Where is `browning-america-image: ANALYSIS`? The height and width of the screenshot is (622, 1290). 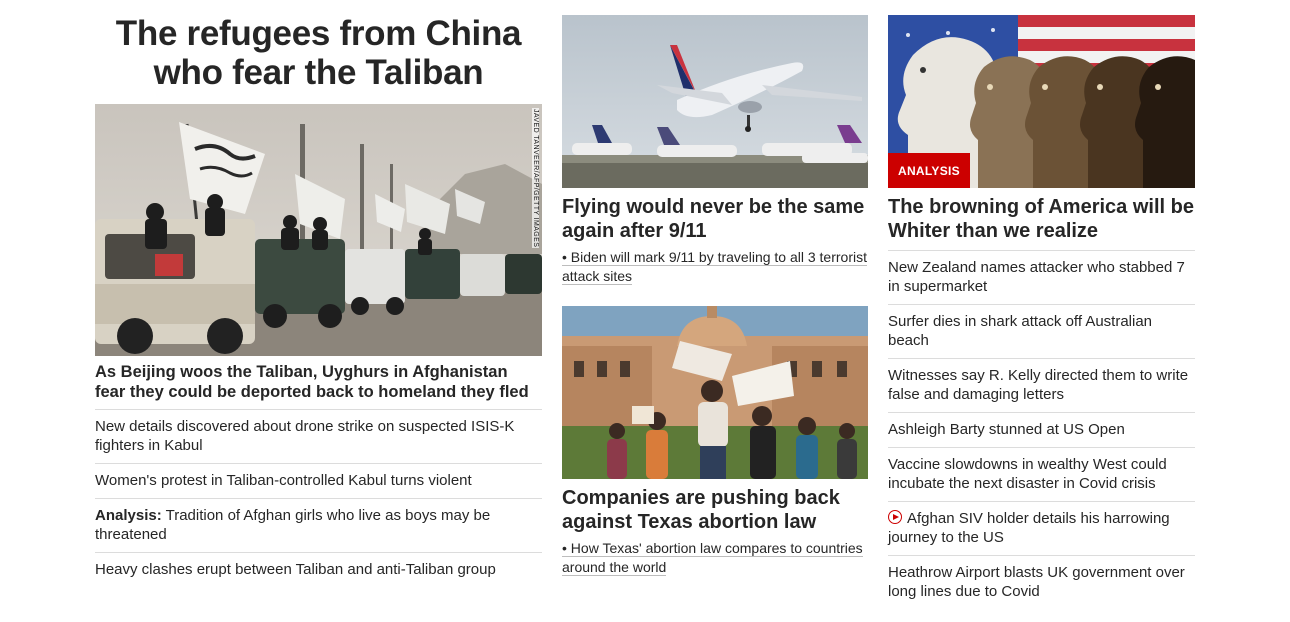 browning-america-image: ANALYSIS is located at coordinates (1041, 101).